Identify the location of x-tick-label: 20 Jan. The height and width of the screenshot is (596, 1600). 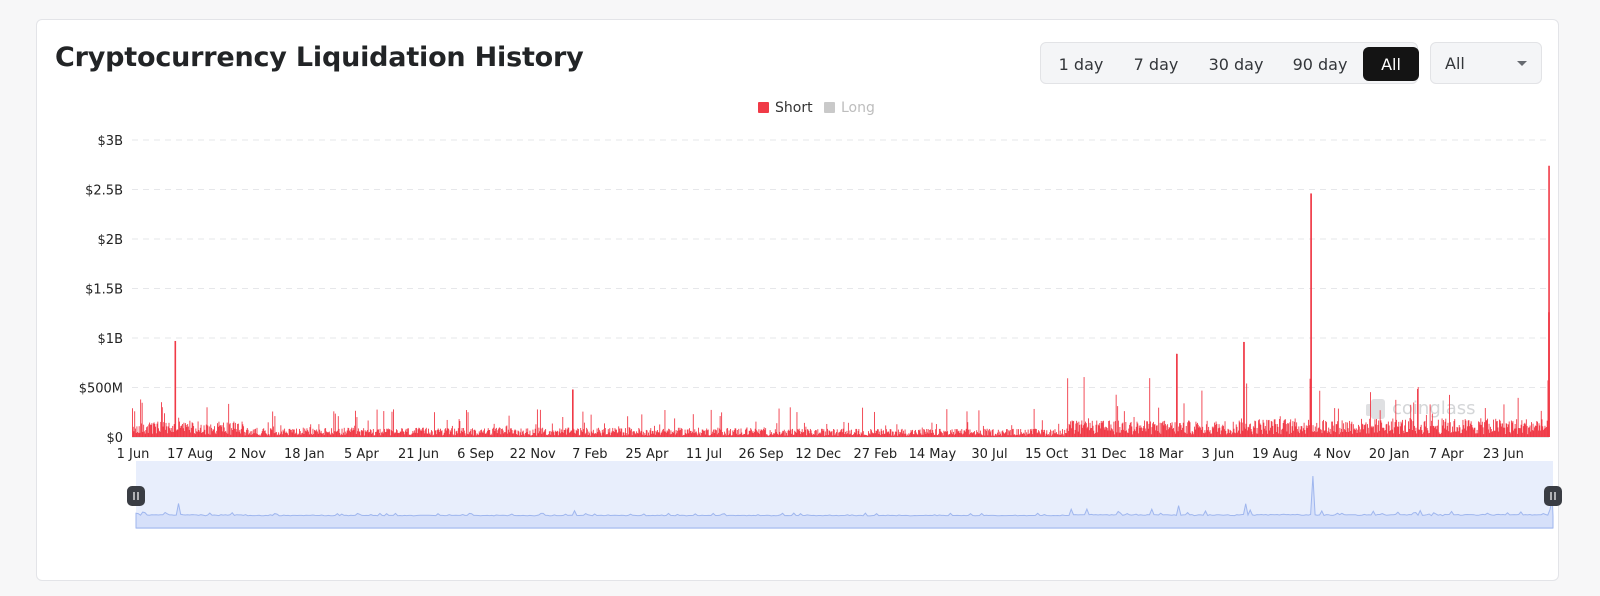
(1389, 454).